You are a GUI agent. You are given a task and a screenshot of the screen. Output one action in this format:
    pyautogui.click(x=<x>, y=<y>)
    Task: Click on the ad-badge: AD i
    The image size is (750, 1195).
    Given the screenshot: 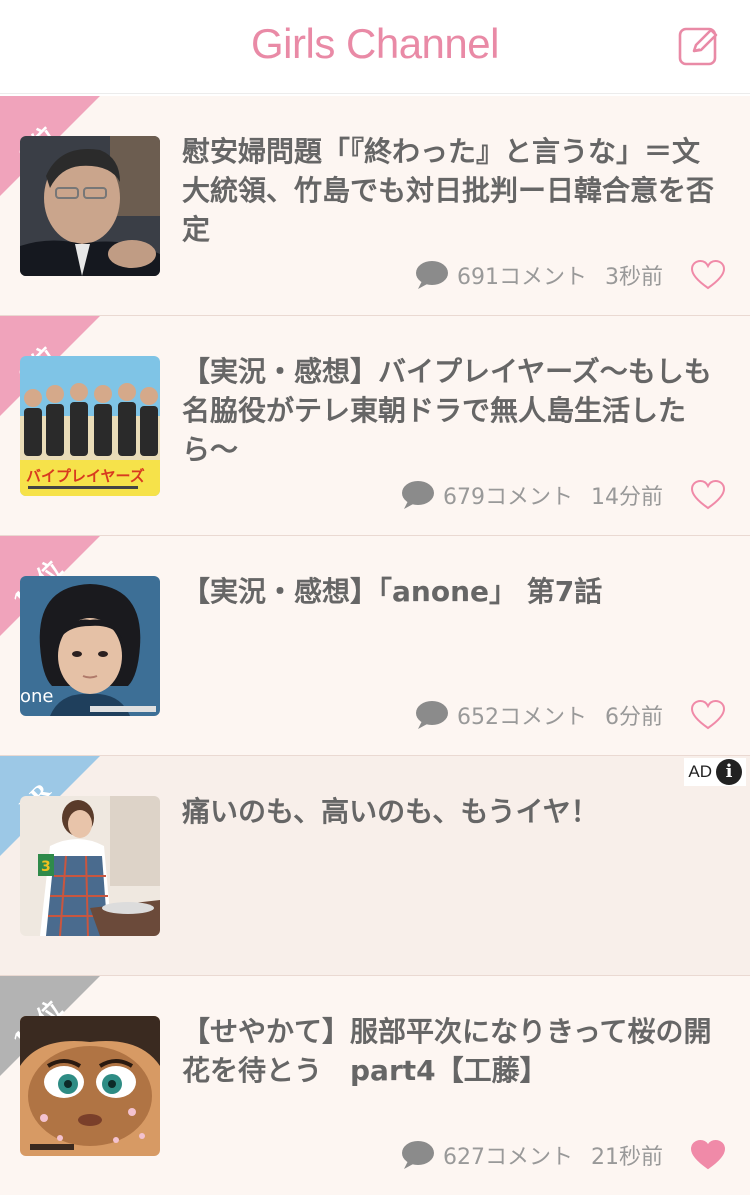 What is the action you would take?
    pyautogui.click(x=715, y=772)
    